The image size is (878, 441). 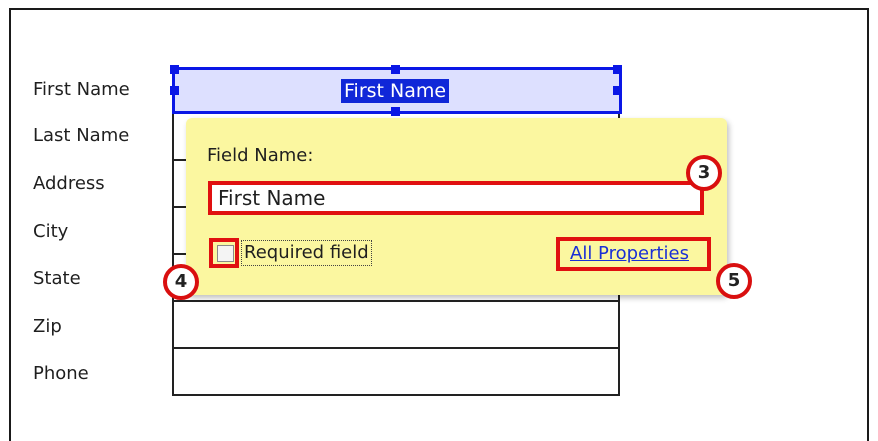 What do you see at coordinates (260, 155) in the screenshot?
I see `field-name-label: Field Name:` at bounding box center [260, 155].